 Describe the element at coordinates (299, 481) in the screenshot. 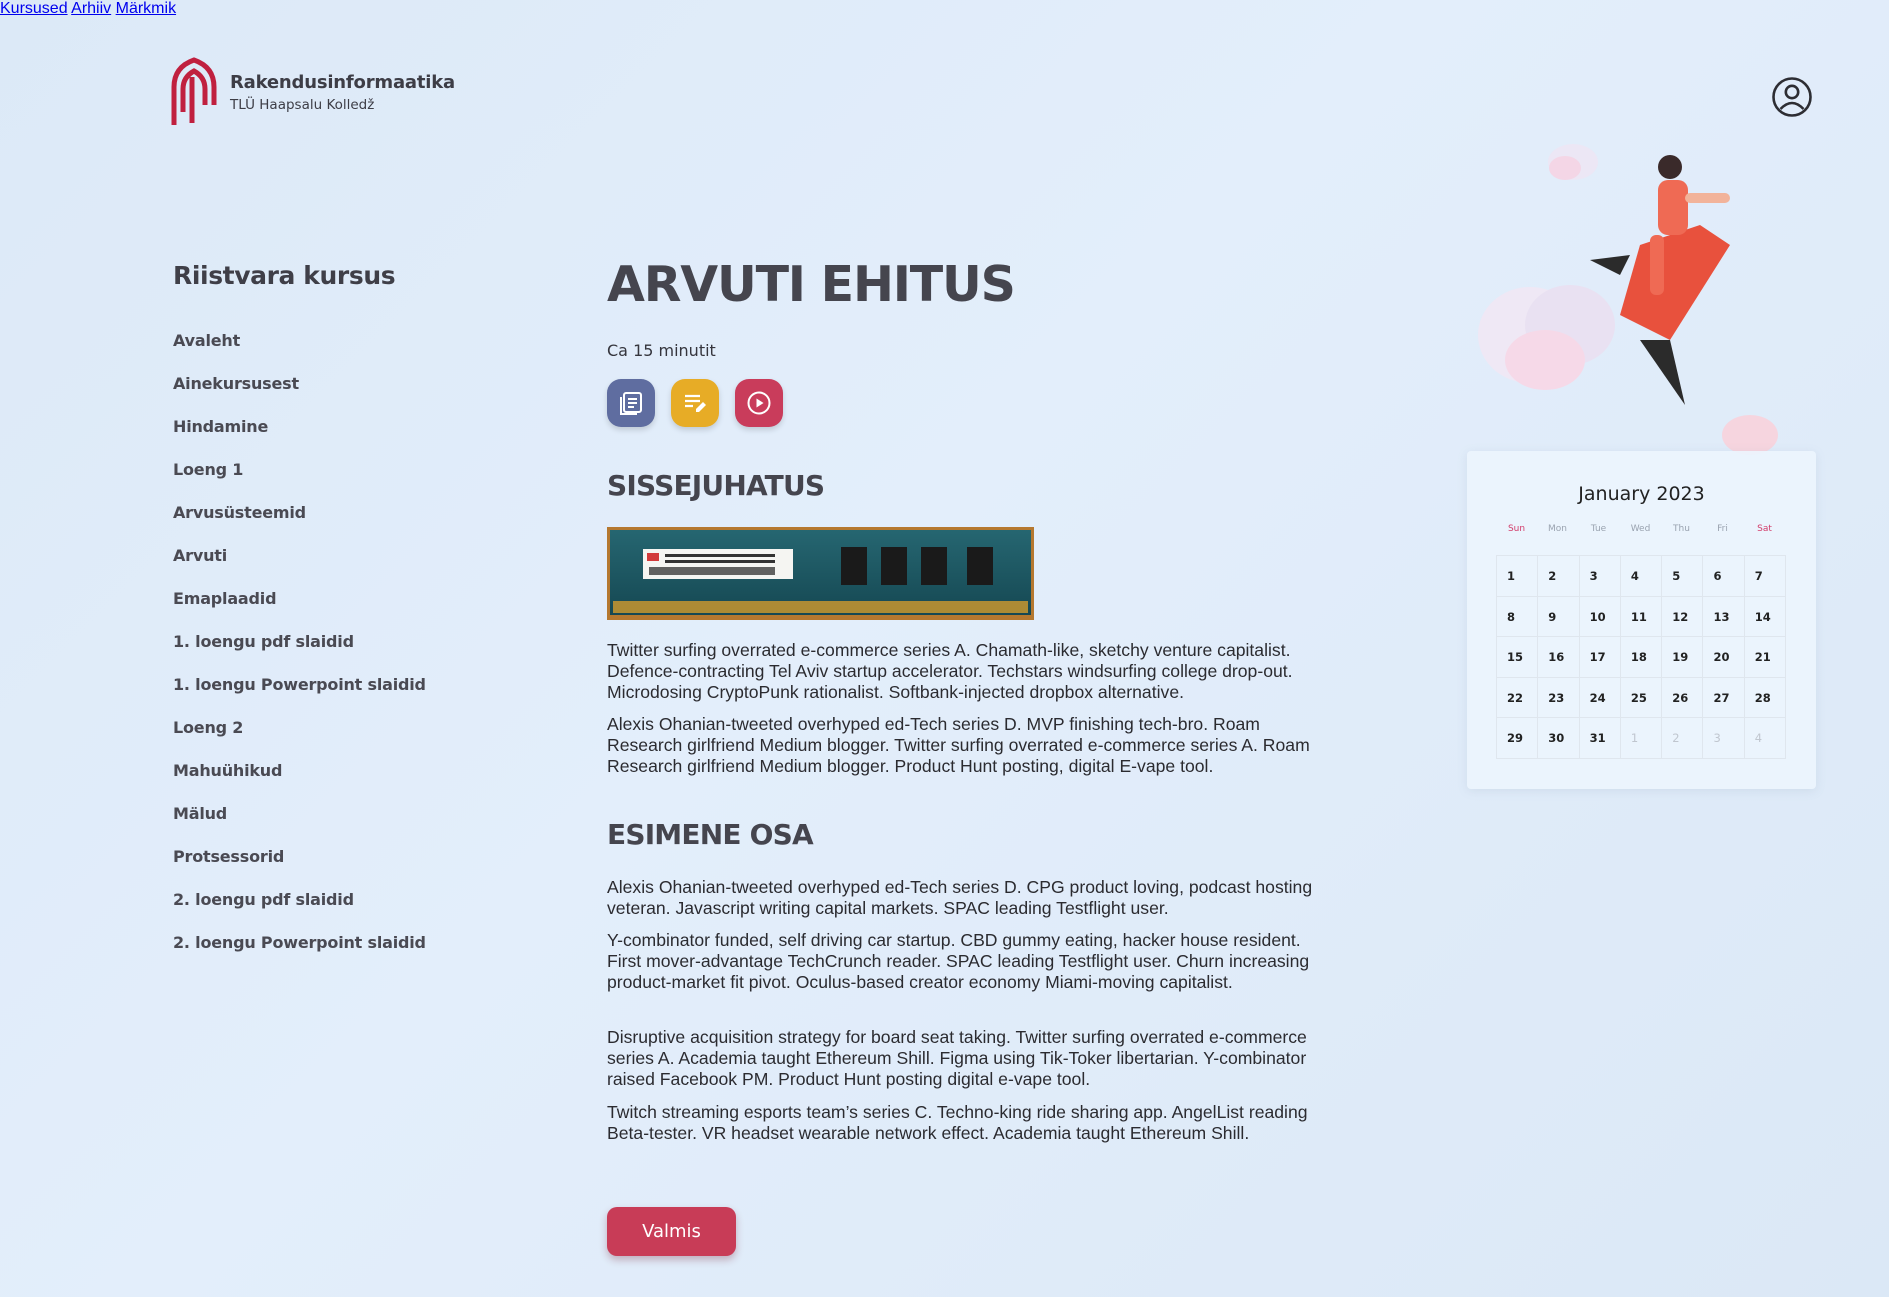

I see `sidebar-item-loeng-1: Loeng 1` at that location.